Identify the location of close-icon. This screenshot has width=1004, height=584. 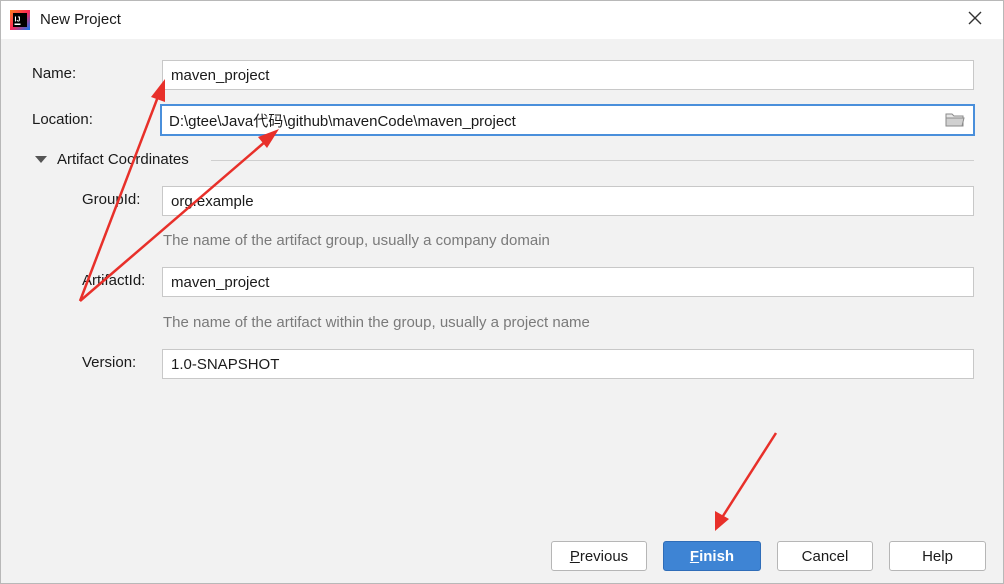
(975, 20).